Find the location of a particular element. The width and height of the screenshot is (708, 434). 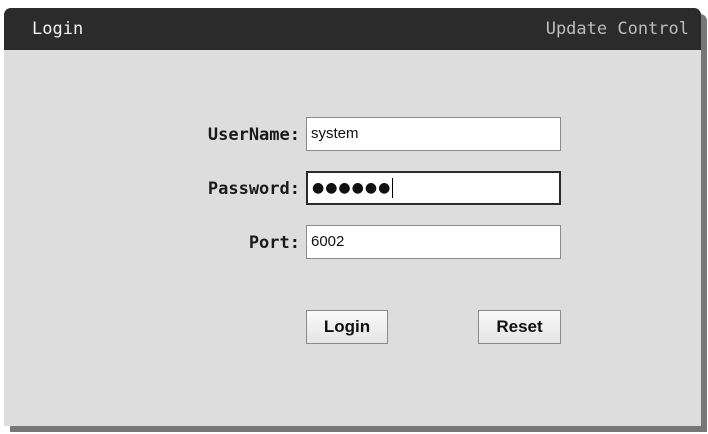

port-value: 6002 is located at coordinates (328, 241).